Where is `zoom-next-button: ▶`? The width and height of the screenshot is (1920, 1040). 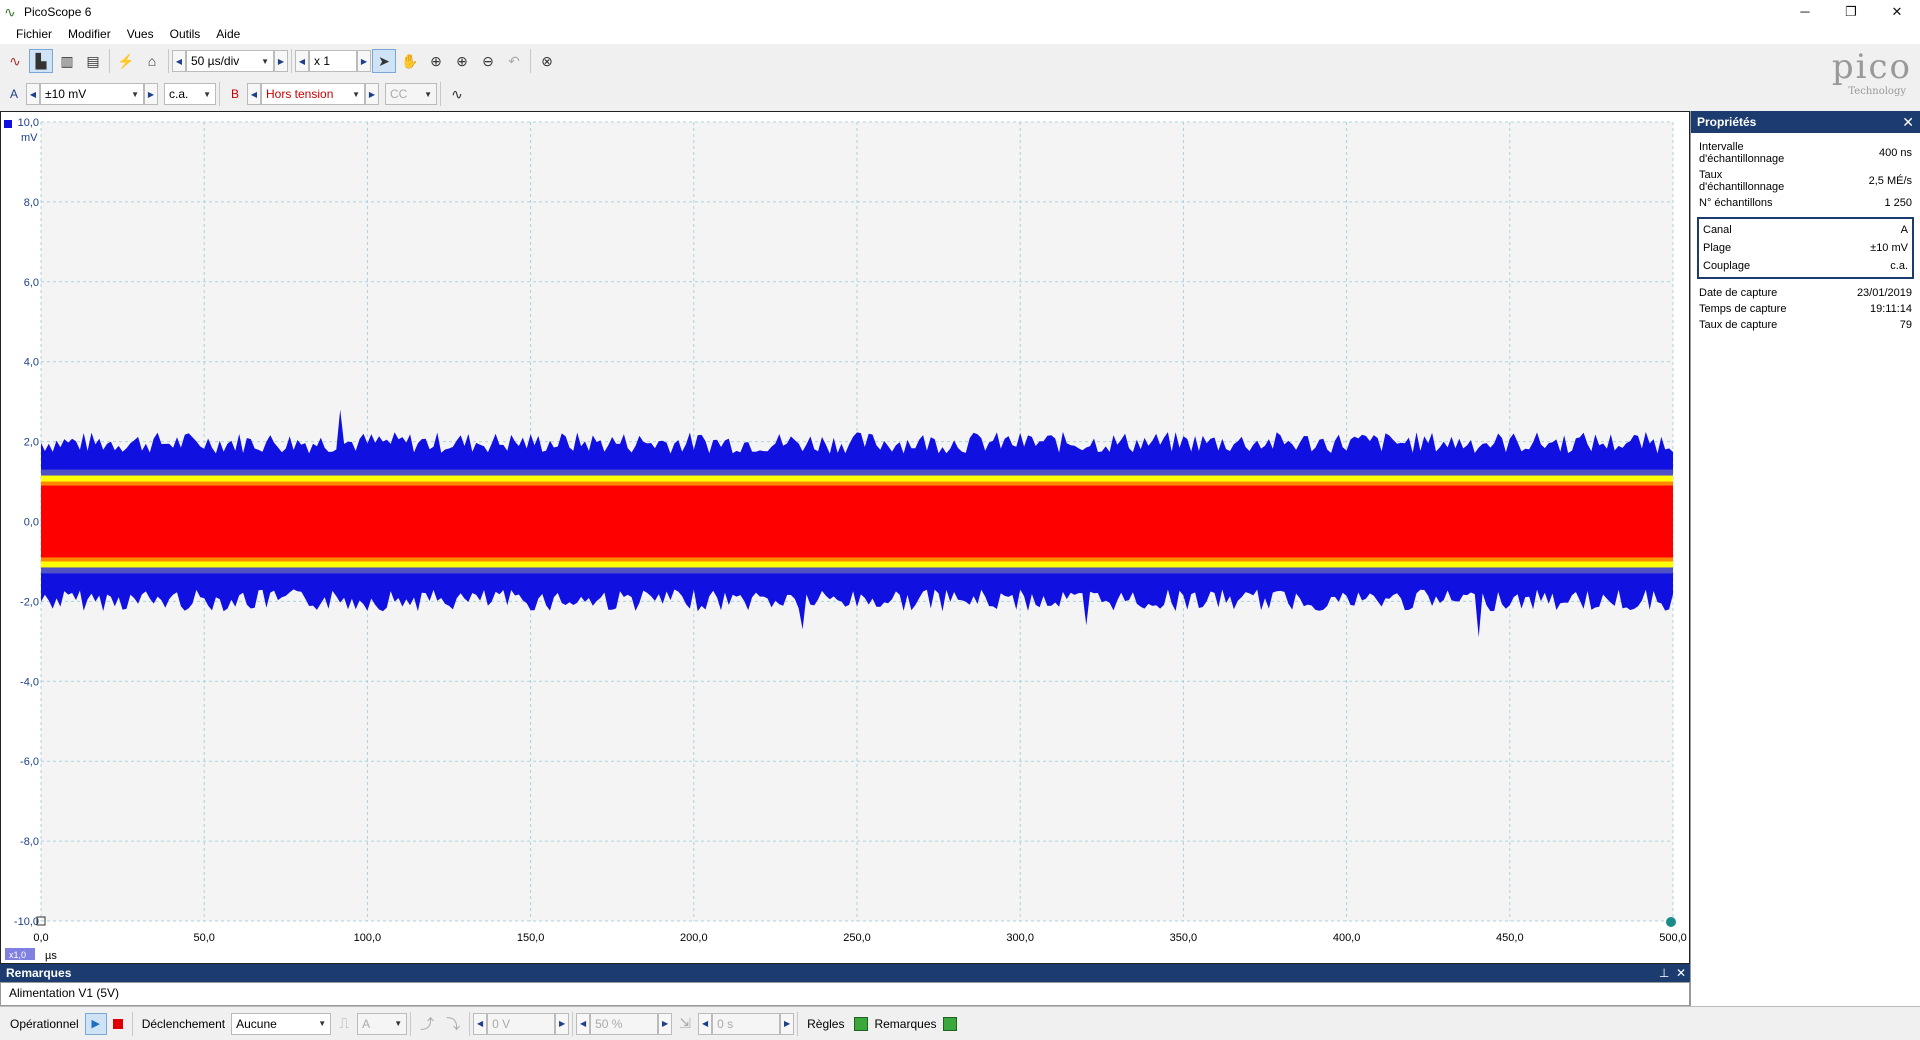
zoom-next-button: ▶ is located at coordinates (364, 61).